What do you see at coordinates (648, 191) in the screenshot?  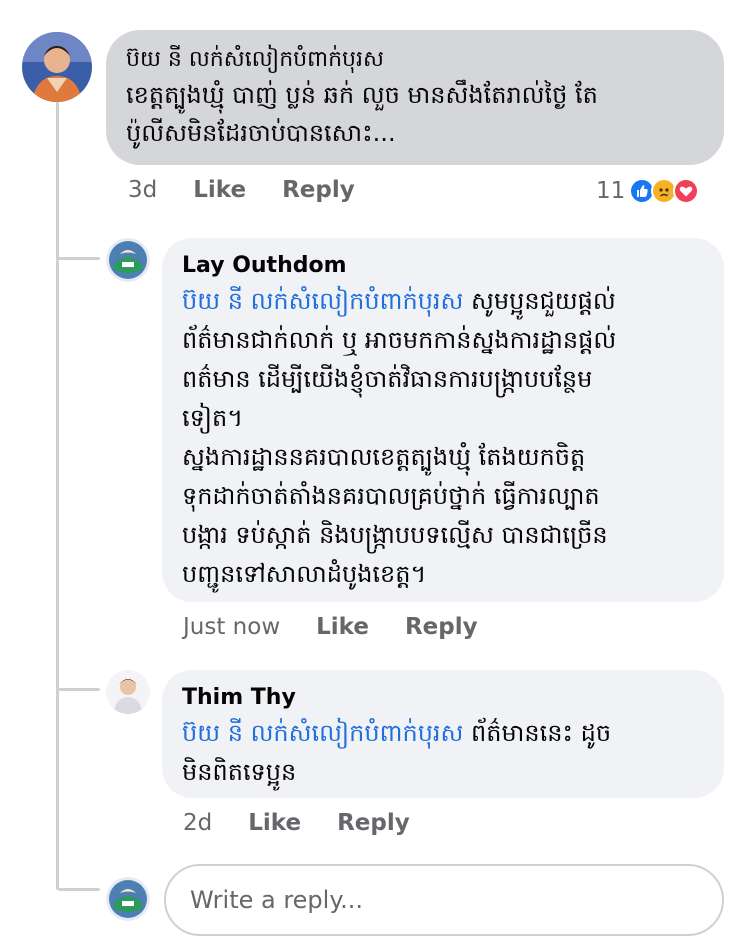 I see `reaction-summary: 11` at bounding box center [648, 191].